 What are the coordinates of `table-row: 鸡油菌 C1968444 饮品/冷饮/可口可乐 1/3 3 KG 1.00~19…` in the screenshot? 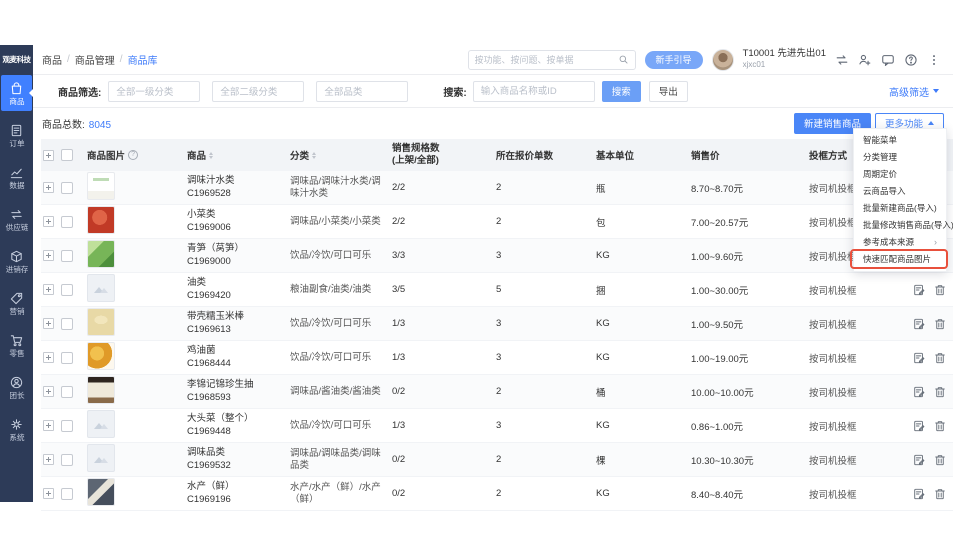 It's located at (497, 358).